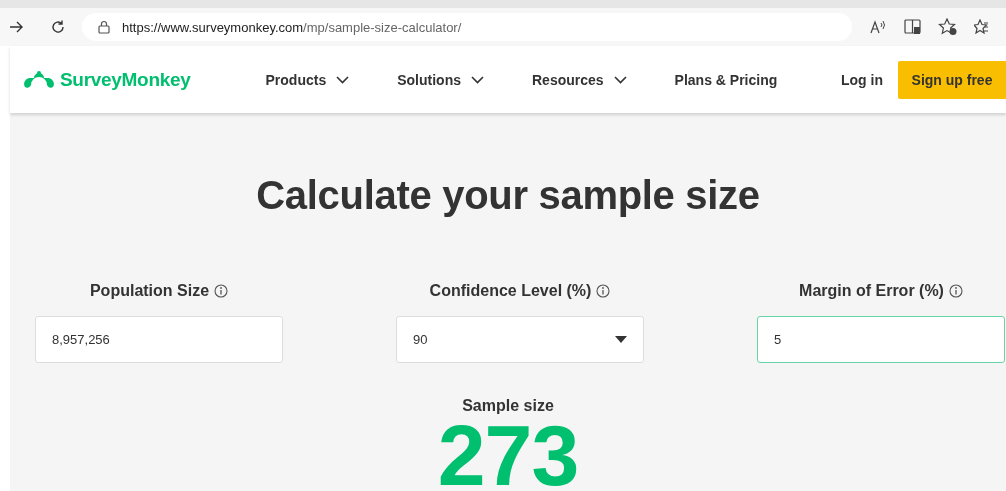 The width and height of the screenshot is (1006, 491). I want to click on nav-menu-item: Resources, so click(579, 79).